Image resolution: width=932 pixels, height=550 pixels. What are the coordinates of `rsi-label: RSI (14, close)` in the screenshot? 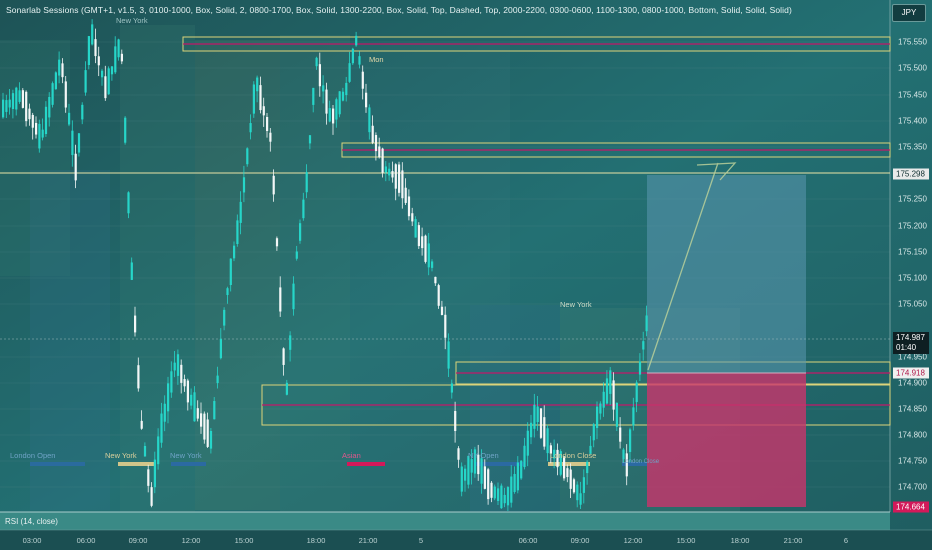 It's located at (31, 521).